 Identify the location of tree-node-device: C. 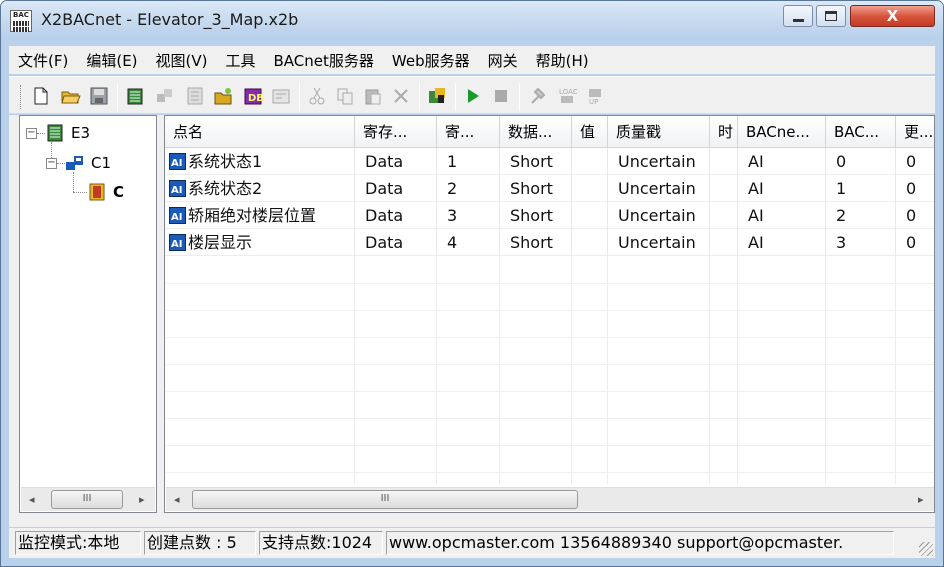
(106, 192).